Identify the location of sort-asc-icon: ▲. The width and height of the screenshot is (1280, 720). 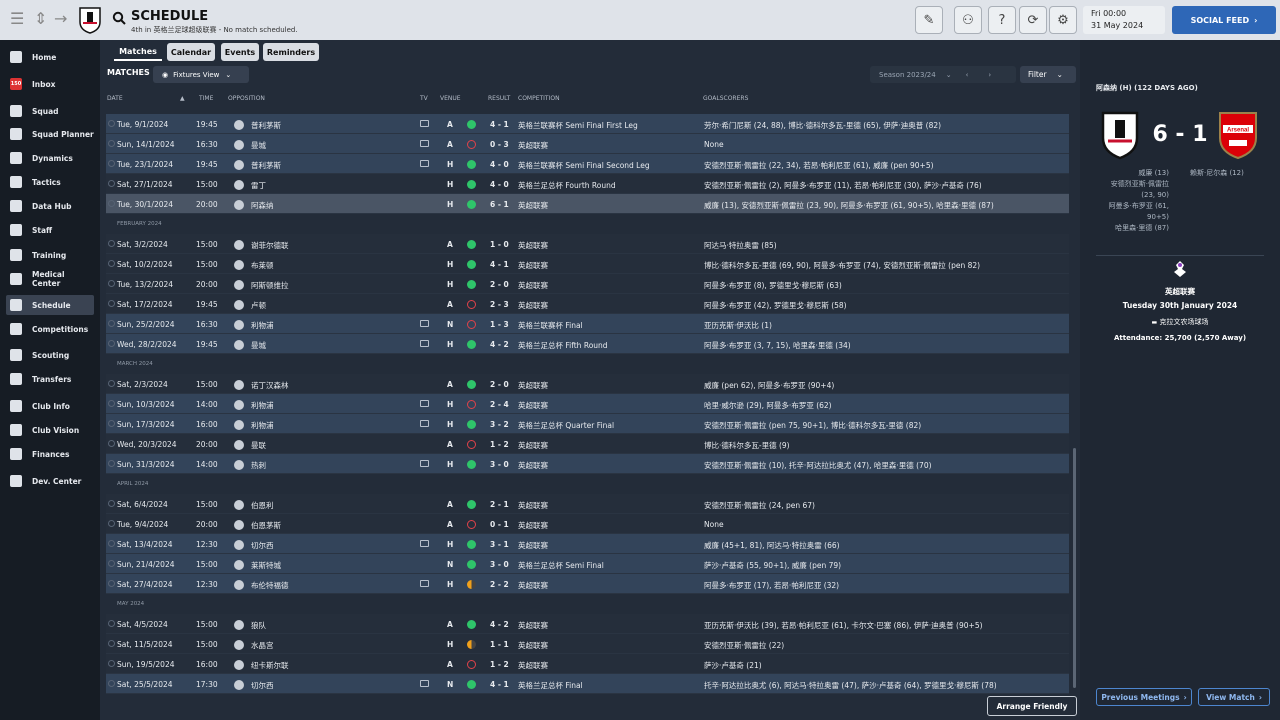
(182, 98).